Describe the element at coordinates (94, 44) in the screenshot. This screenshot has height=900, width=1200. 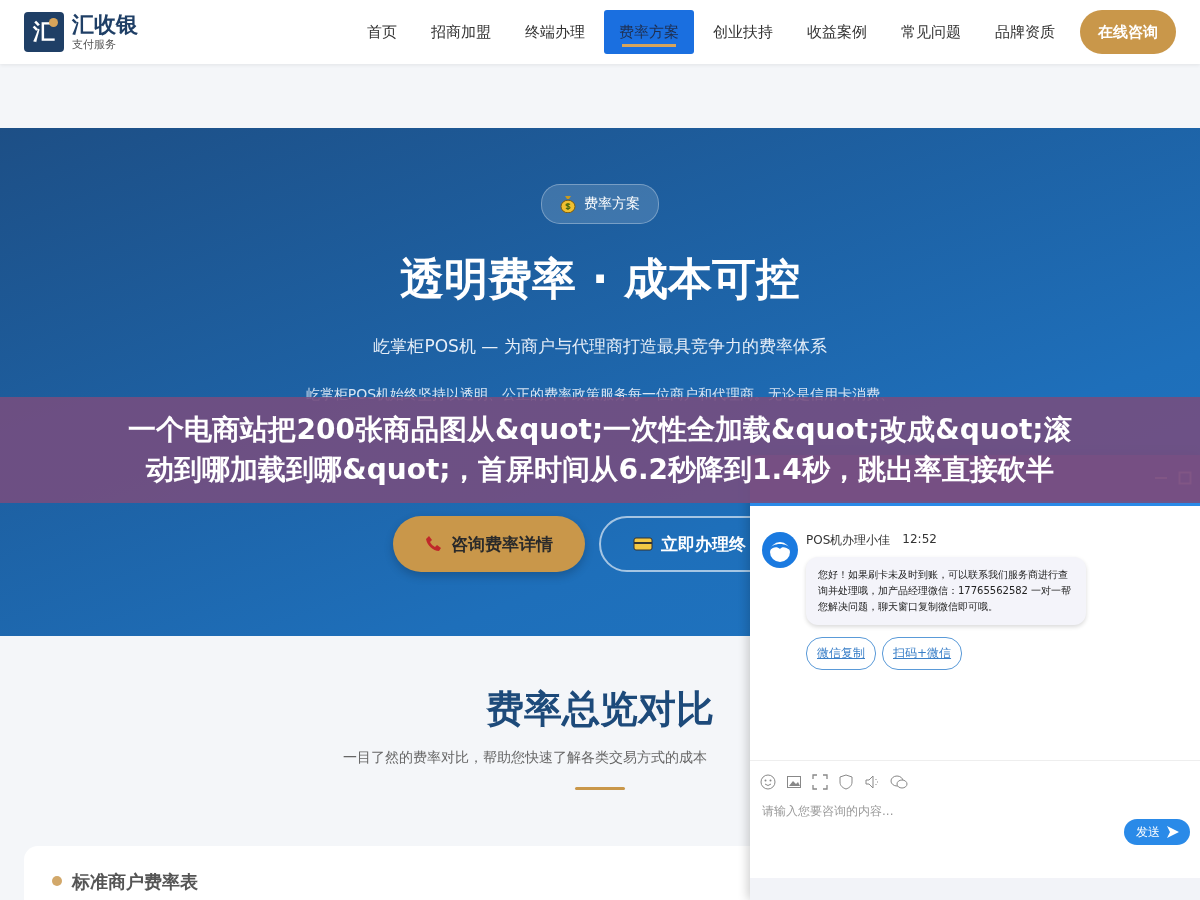
I see `logo-tagline: 支付服务` at that location.